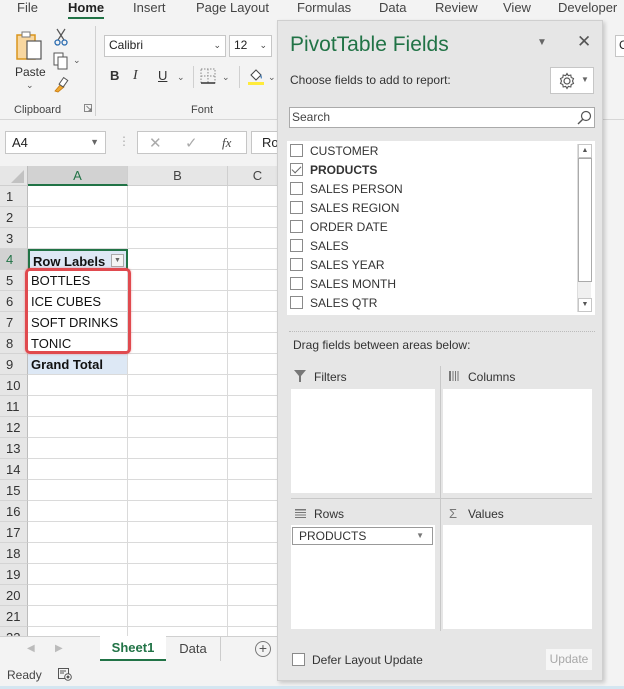 The width and height of the screenshot is (624, 689). I want to click on font-name-select: Calibri ⌄, so click(165, 46).